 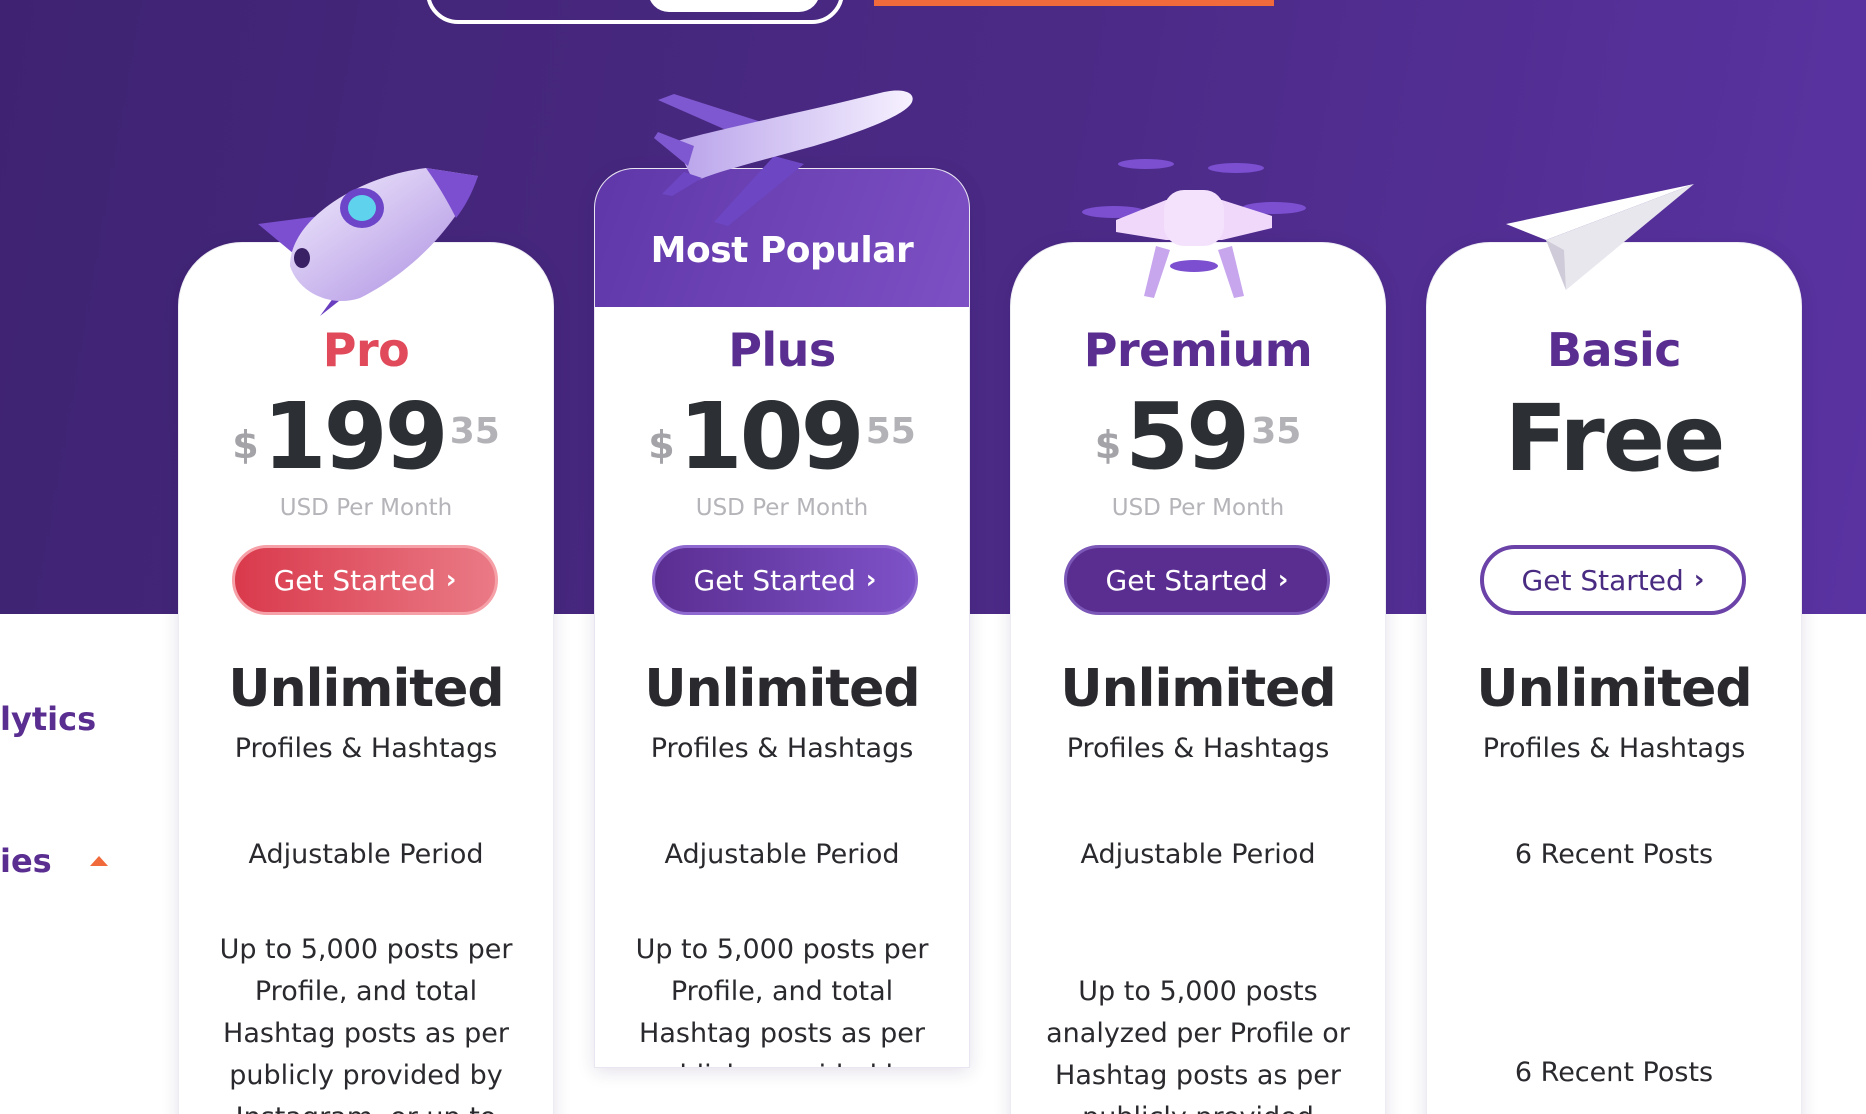 I want to click on plan-price: $ 59 35, so click(x=1198, y=436).